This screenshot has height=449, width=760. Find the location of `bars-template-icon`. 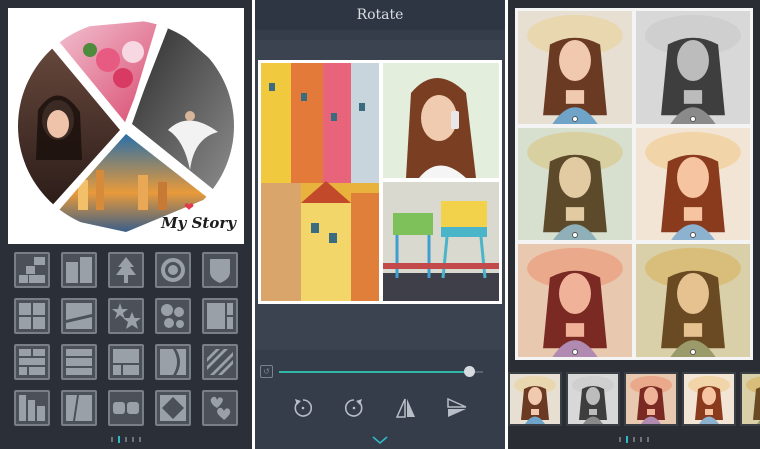

bars-template-icon is located at coordinates (31, 408).